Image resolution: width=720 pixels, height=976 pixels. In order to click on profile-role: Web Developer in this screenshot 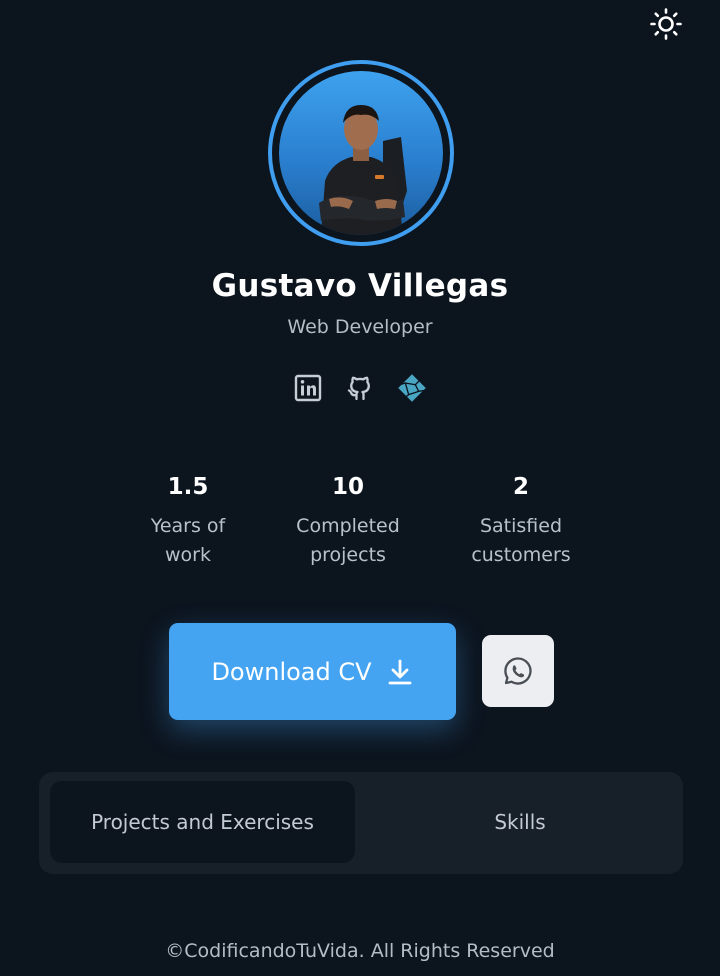, I will do `click(360, 327)`.